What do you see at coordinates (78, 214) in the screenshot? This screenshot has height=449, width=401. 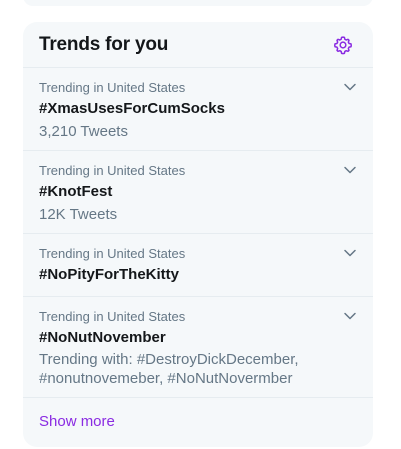 I see `trend-tweet-count: 12K Tweets` at bounding box center [78, 214].